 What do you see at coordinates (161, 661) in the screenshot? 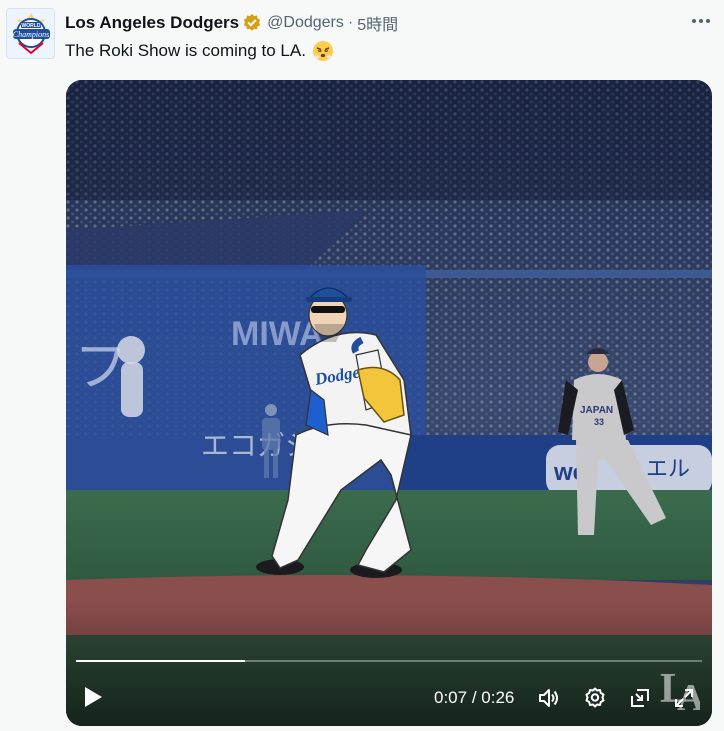
I see `video-progress-fill` at bounding box center [161, 661].